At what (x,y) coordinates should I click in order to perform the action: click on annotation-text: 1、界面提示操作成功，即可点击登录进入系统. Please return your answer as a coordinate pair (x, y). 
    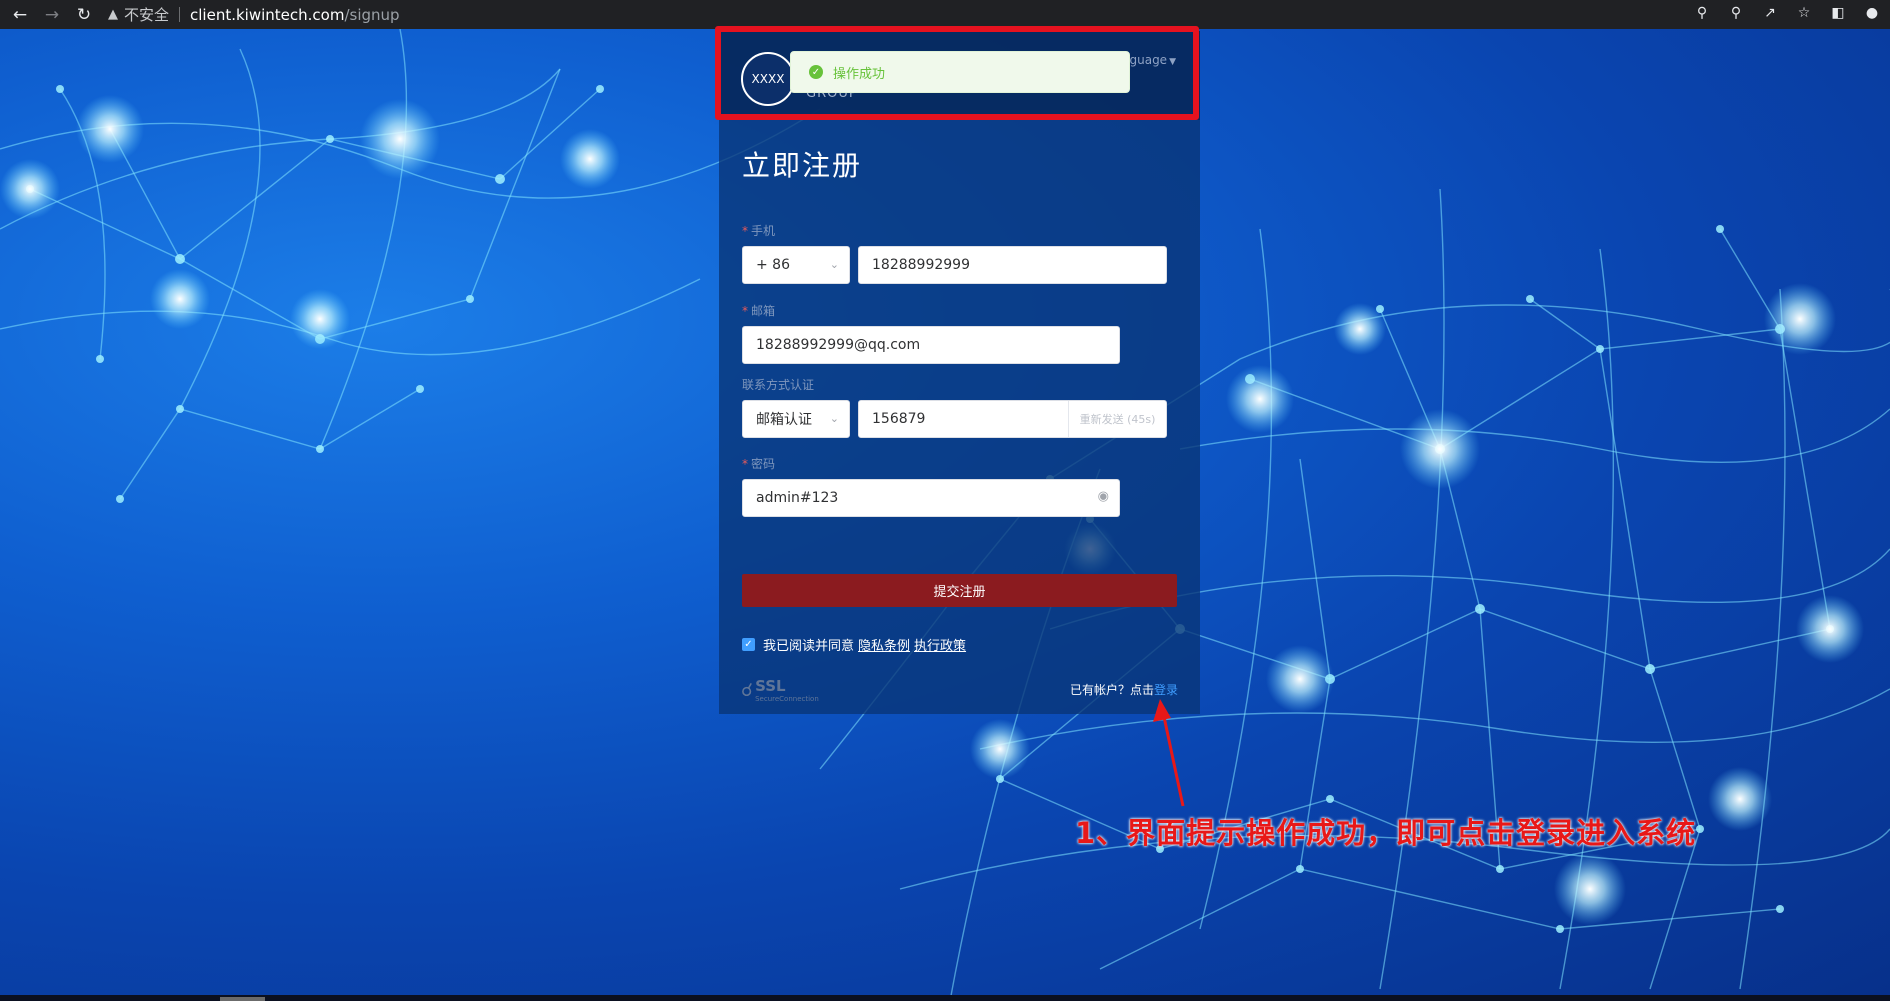
    Looking at the image, I should click on (1386, 833).